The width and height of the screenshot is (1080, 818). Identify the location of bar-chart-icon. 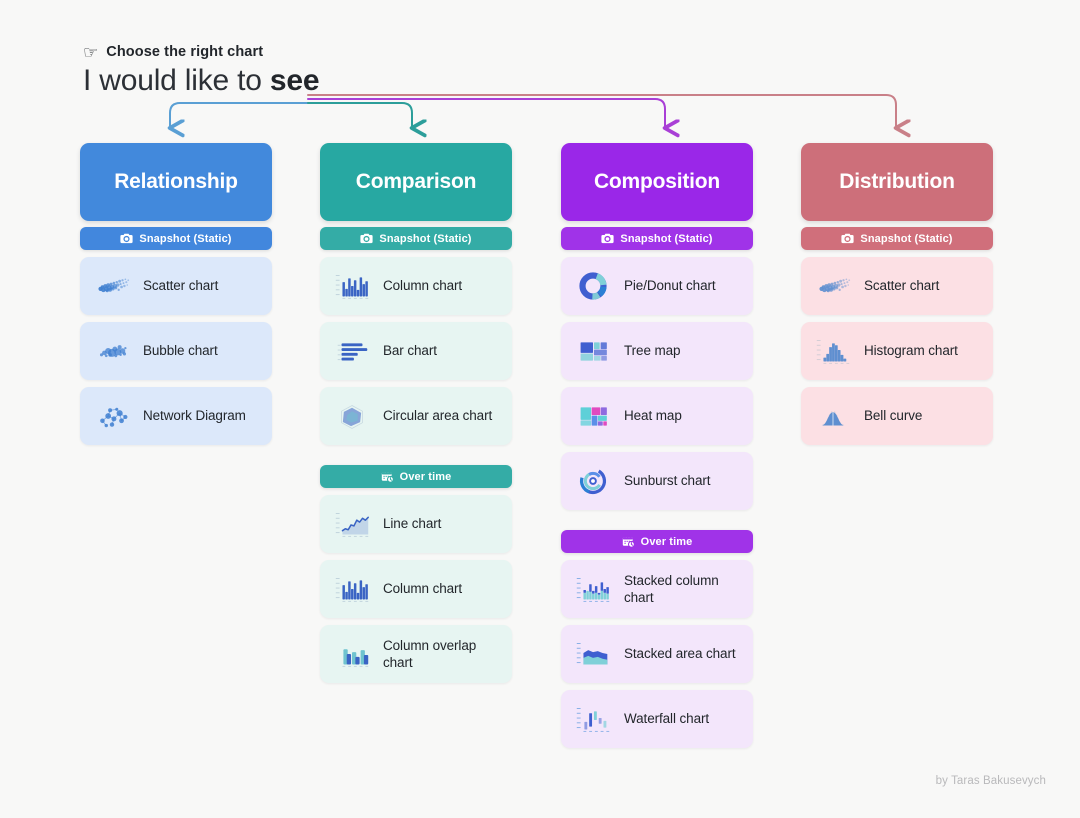
(352, 352).